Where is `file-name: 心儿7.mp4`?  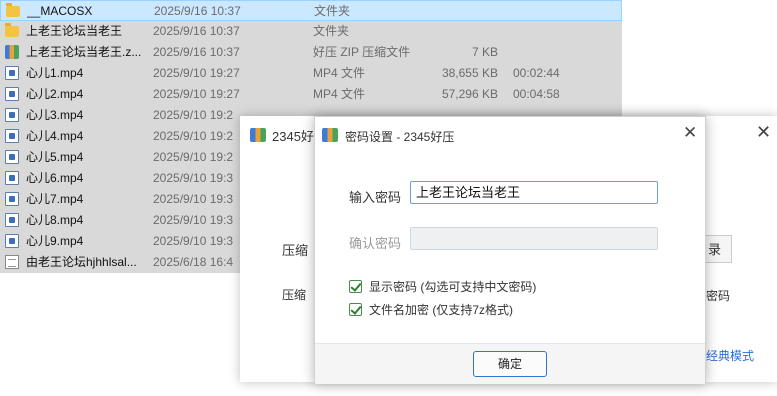
file-name: 心儿7.mp4 is located at coordinates (55, 199).